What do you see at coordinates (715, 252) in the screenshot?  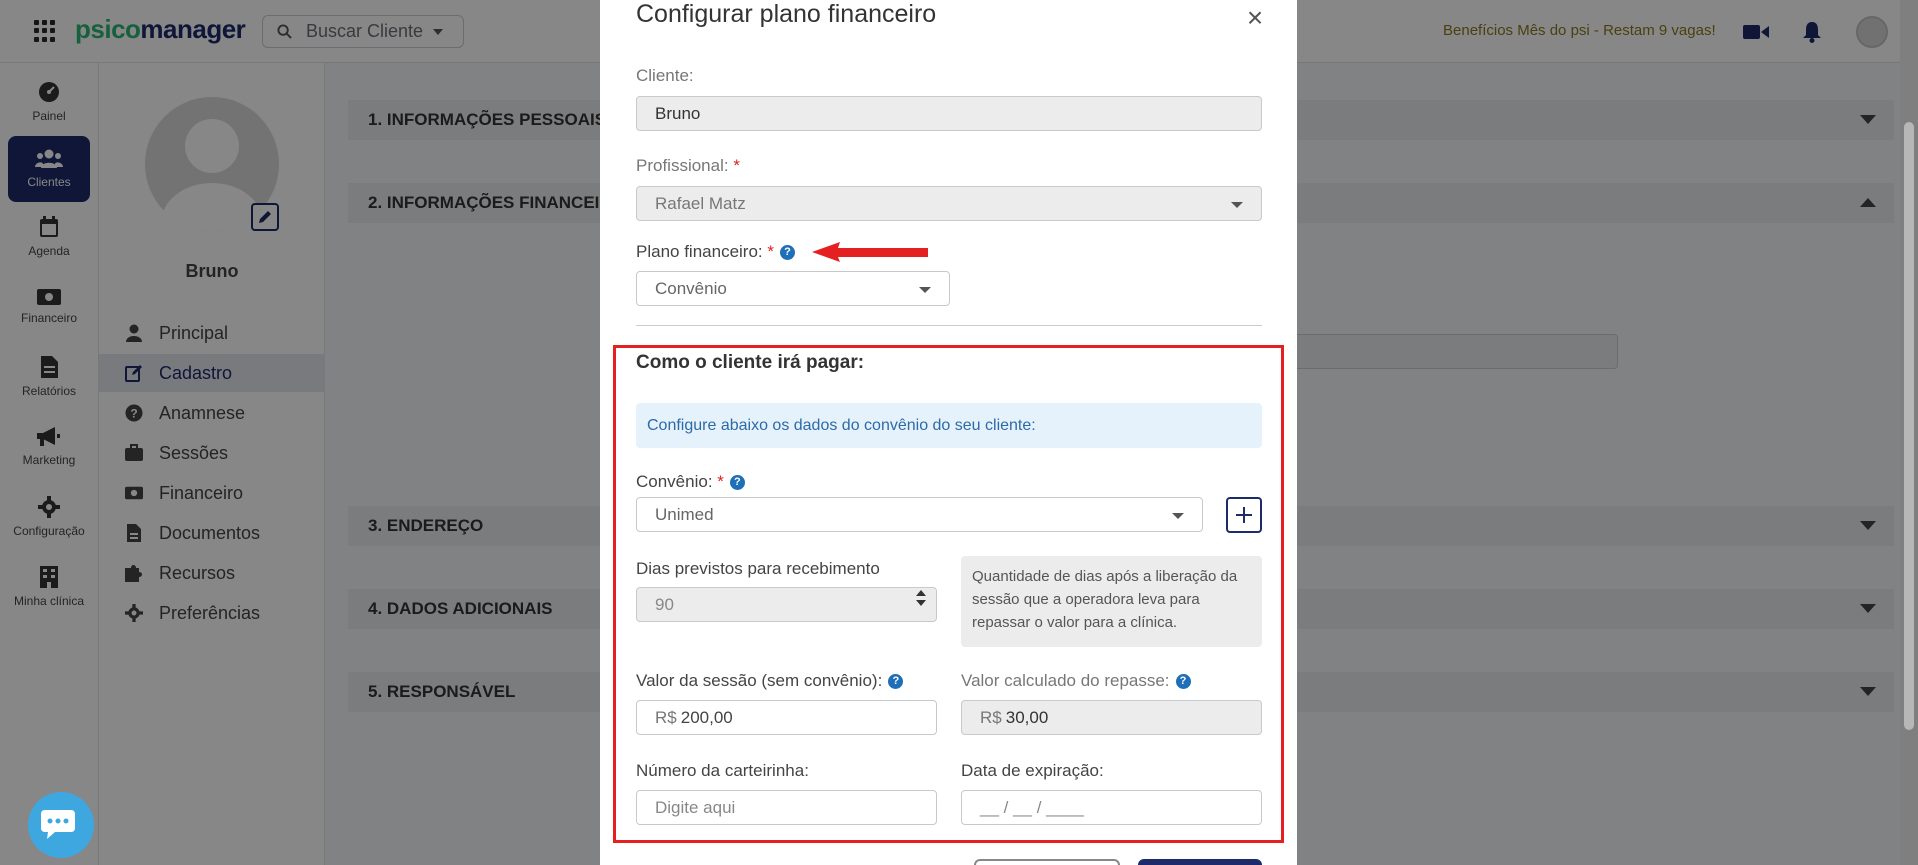 I see `plano-label: Plano financeiro: *?` at bounding box center [715, 252].